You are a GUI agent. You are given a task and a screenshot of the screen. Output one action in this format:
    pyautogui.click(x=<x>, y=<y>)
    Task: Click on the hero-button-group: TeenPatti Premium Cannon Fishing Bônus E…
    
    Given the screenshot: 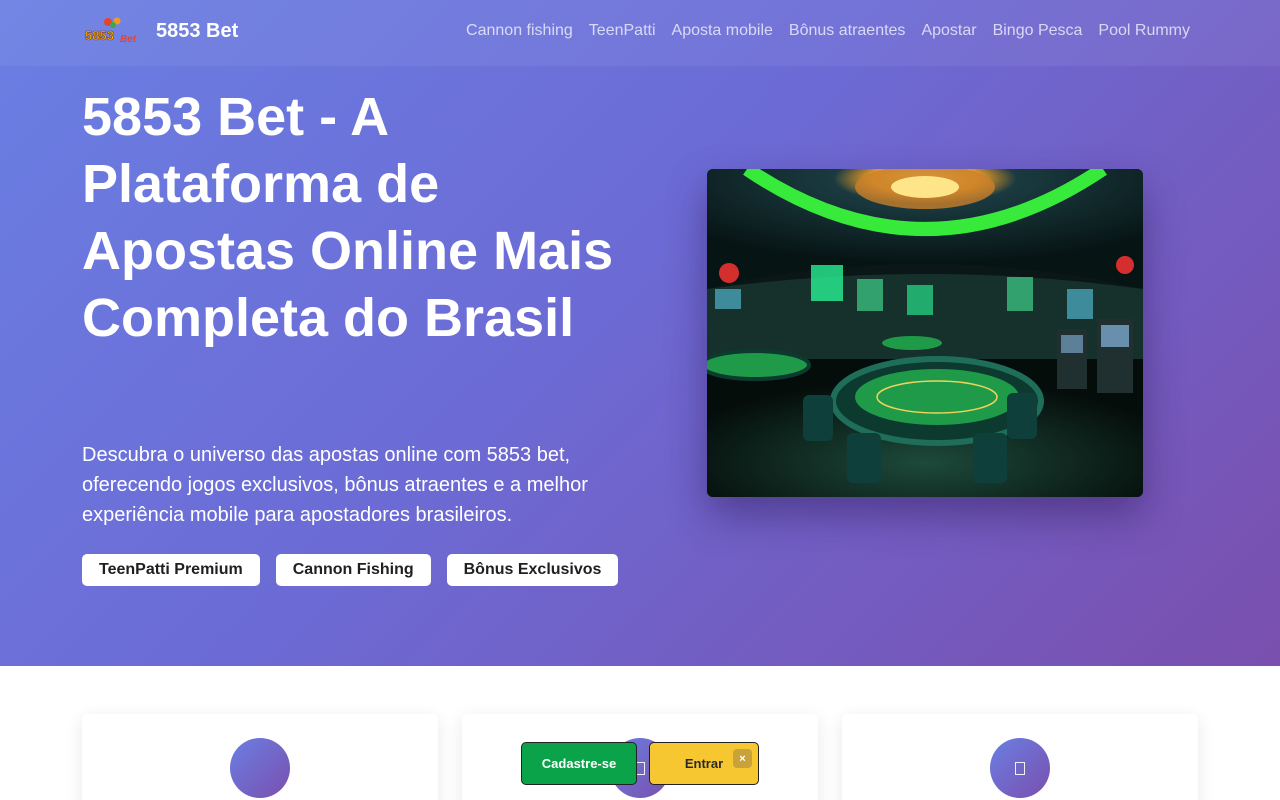 What is the action you would take?
    pyautogui.click(x=350, y=570)
    